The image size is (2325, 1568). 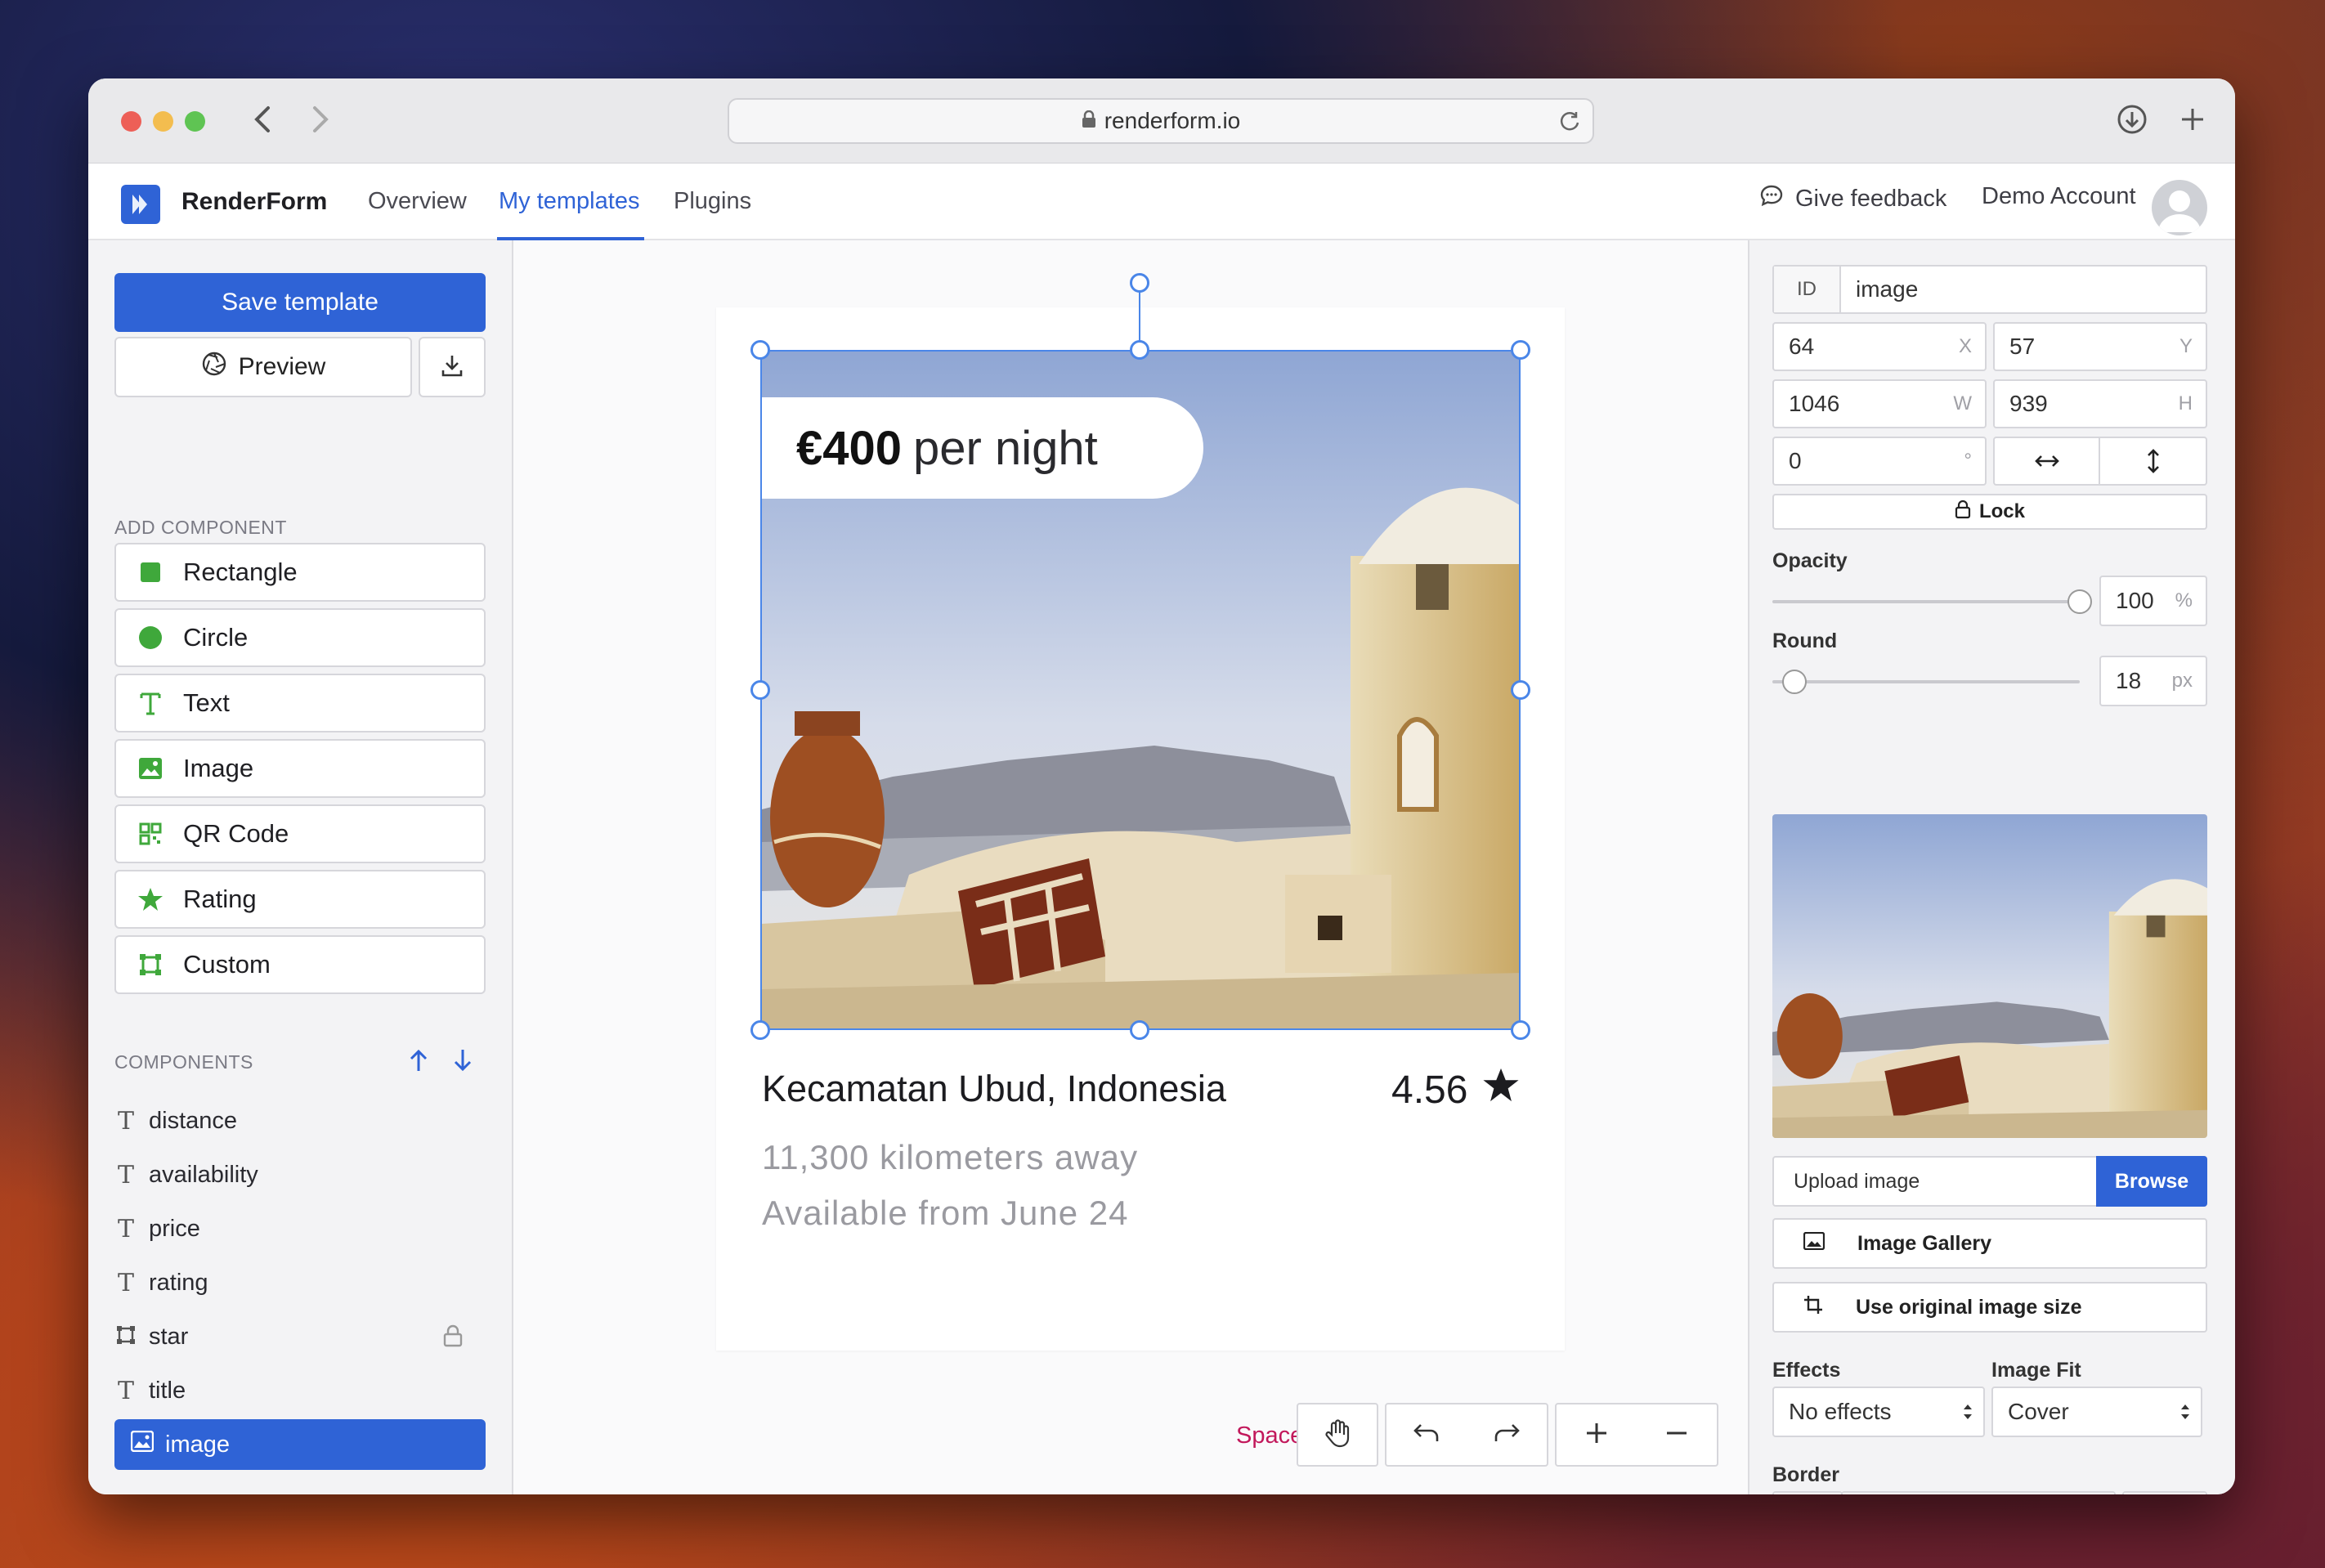 I want to click on chat-icon, so click(x=1771, y=198).